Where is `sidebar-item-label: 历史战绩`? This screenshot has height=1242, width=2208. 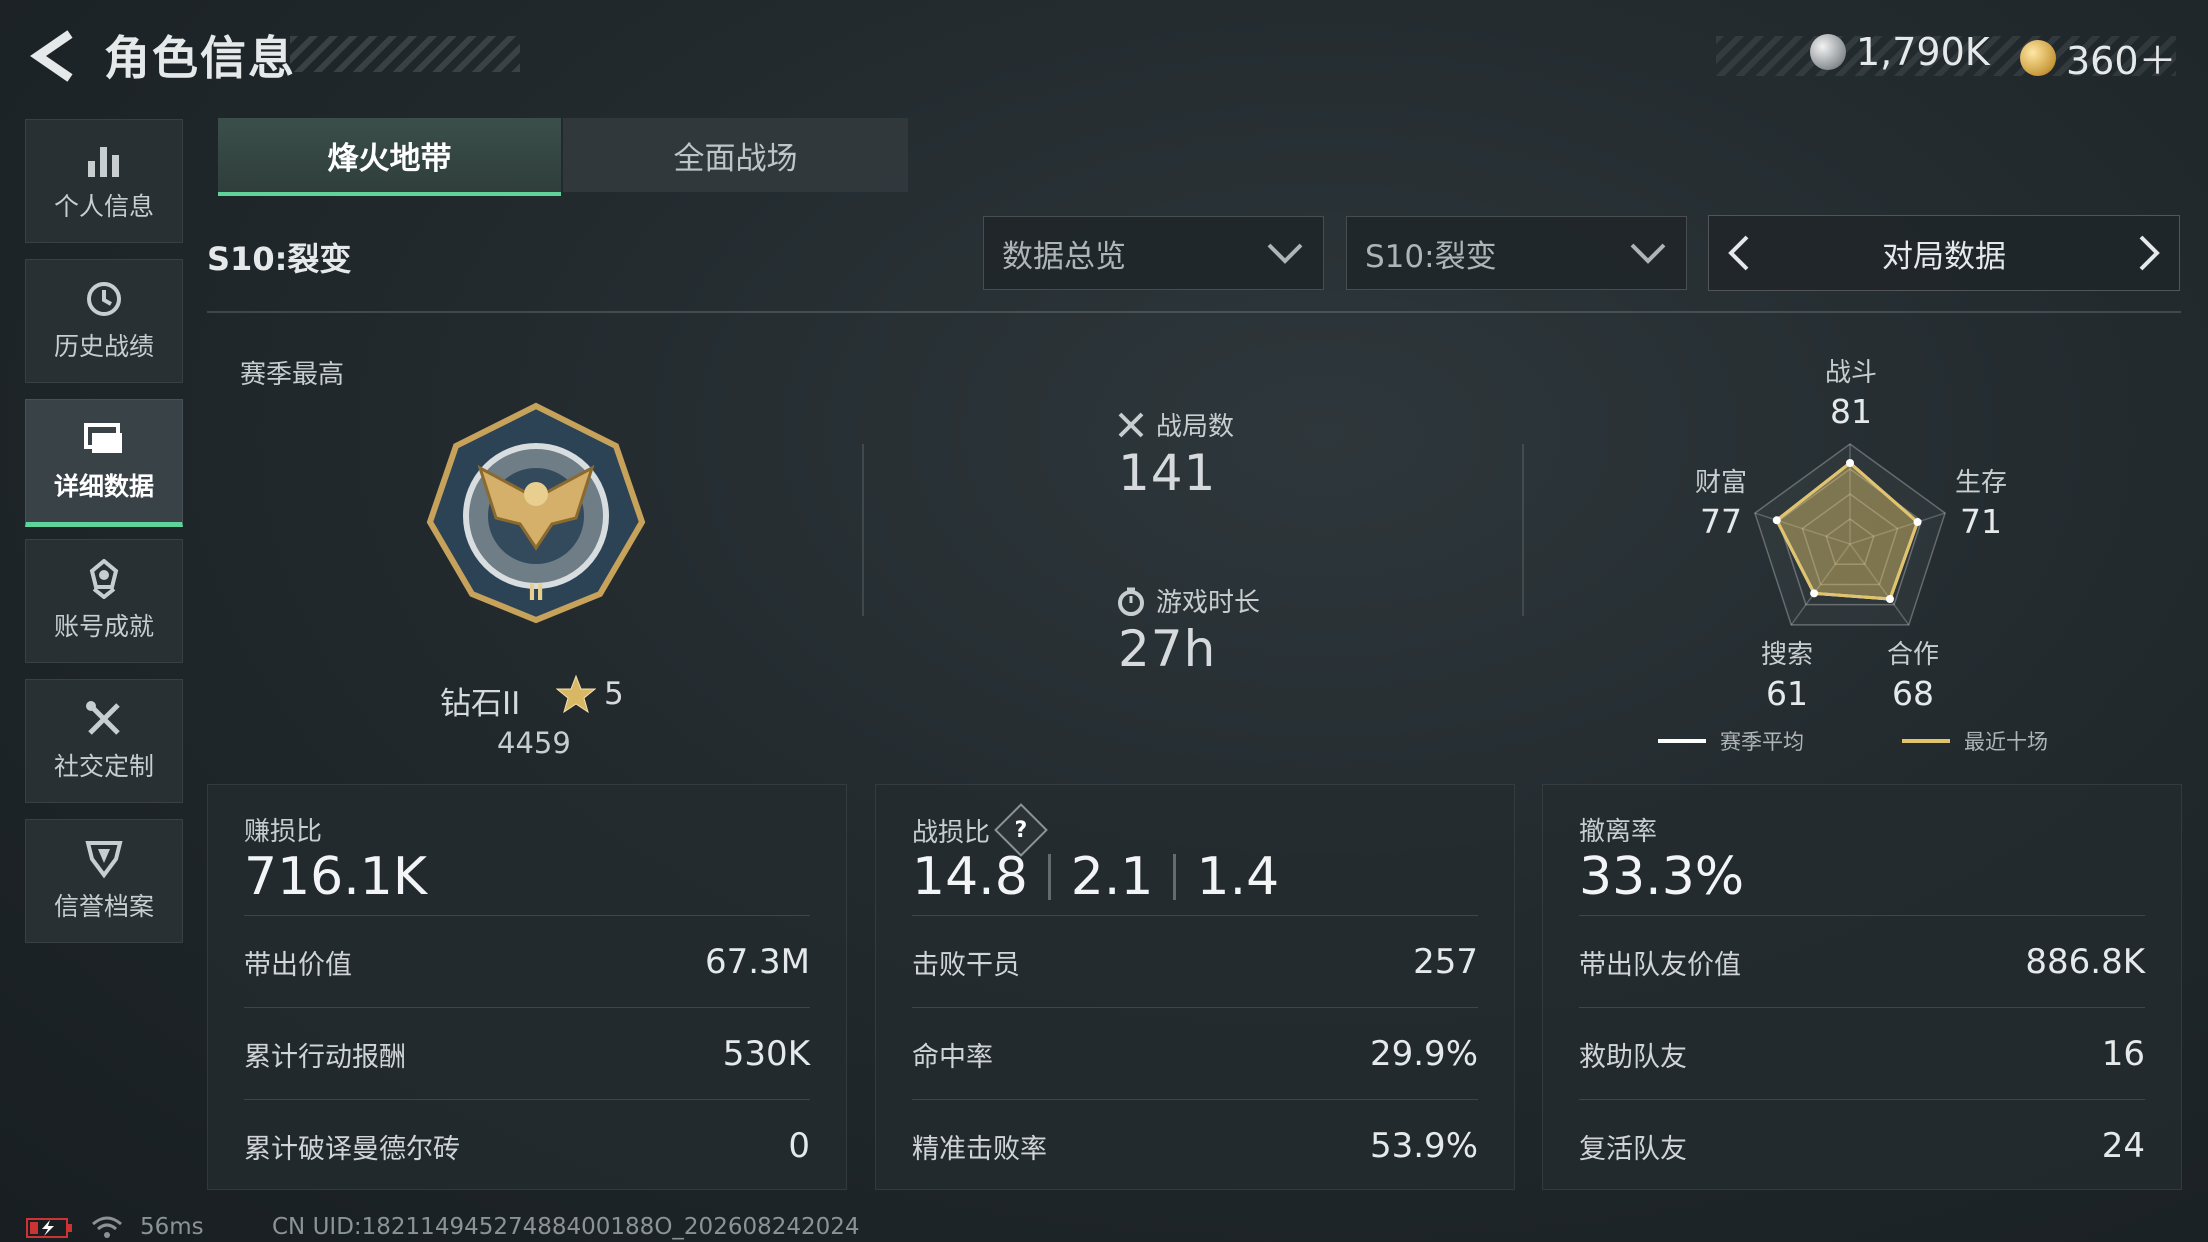 sidebar-item-label: 历史战绩 is located at coordinates (103, 346).